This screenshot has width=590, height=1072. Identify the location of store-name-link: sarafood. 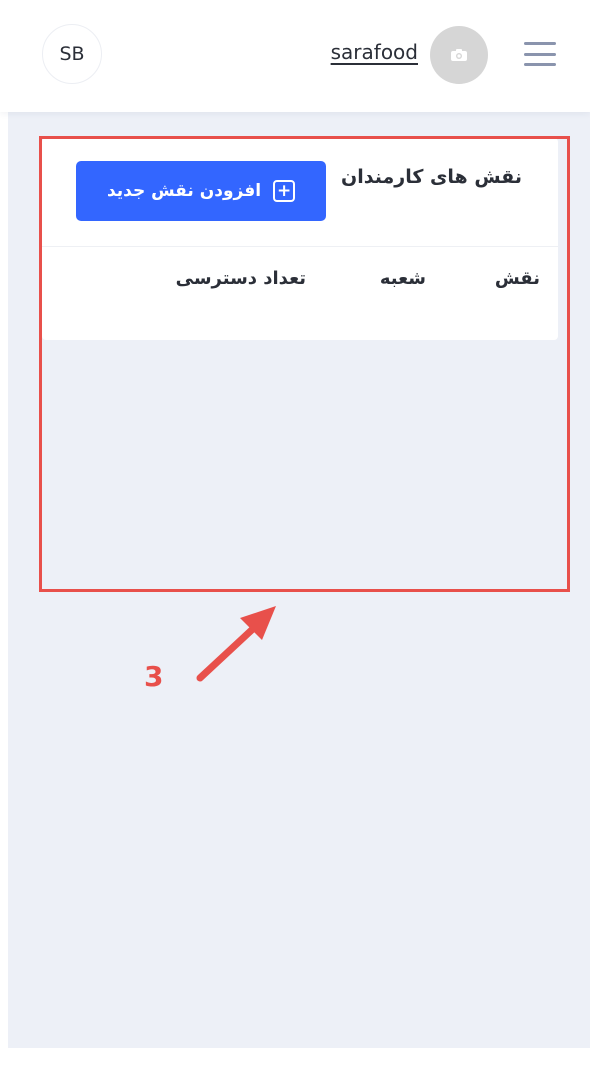
(372, 52).